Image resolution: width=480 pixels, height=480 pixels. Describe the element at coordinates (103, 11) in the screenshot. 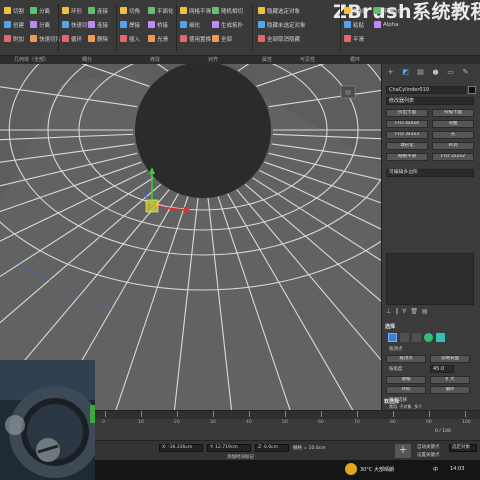

I see `ribbon-button-label: 连接` at that location.